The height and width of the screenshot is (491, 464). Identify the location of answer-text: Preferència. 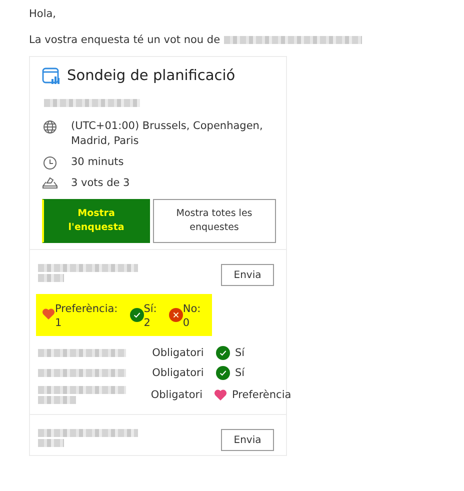
(262, 395).